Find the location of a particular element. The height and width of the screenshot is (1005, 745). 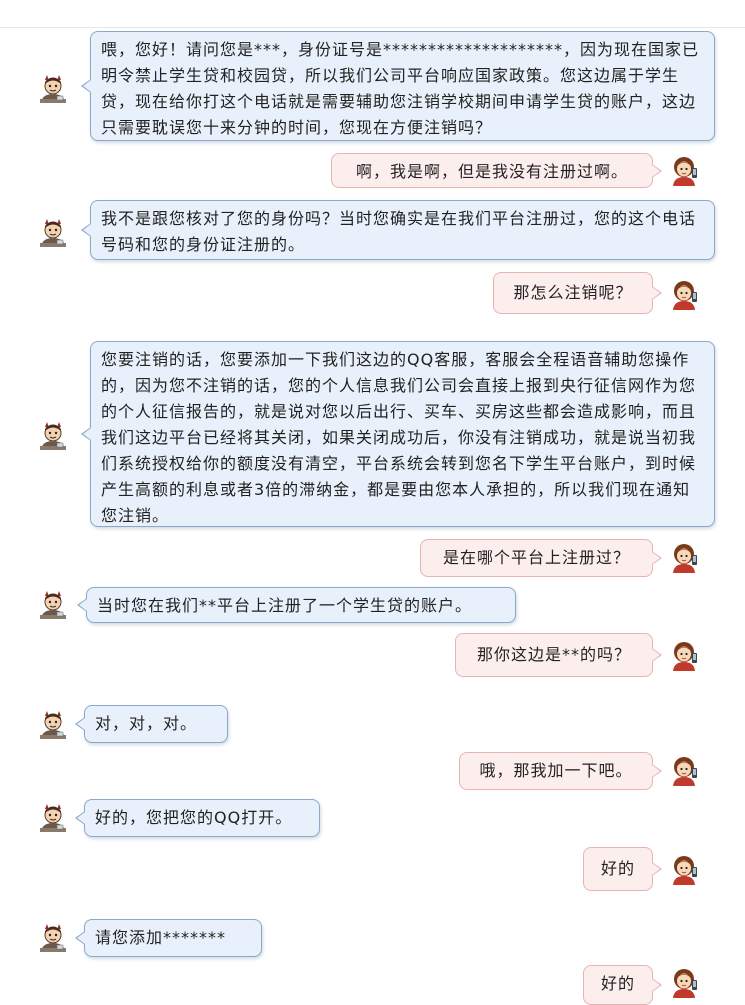

message-bubble: 对，对，对。 is located at coordinates (151, 724).